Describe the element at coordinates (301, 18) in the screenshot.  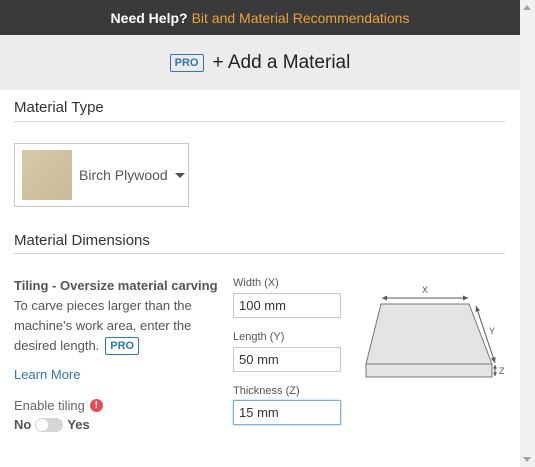
I see `recommendations-link: Bit and Material Recommendations` at that location.